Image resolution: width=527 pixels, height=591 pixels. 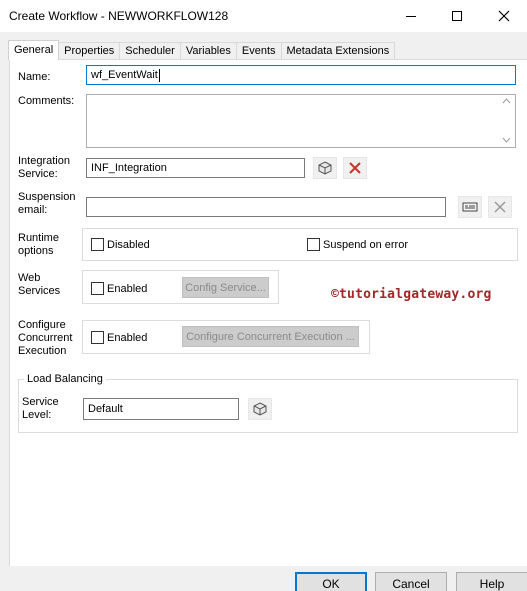 I want to click on comments-label: Comments:, so click(x=46, y=101).